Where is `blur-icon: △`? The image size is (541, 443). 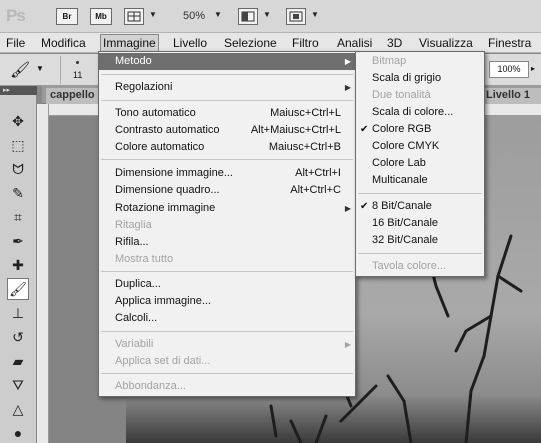
blur-icon: △ is located at coordinates (18, 409).